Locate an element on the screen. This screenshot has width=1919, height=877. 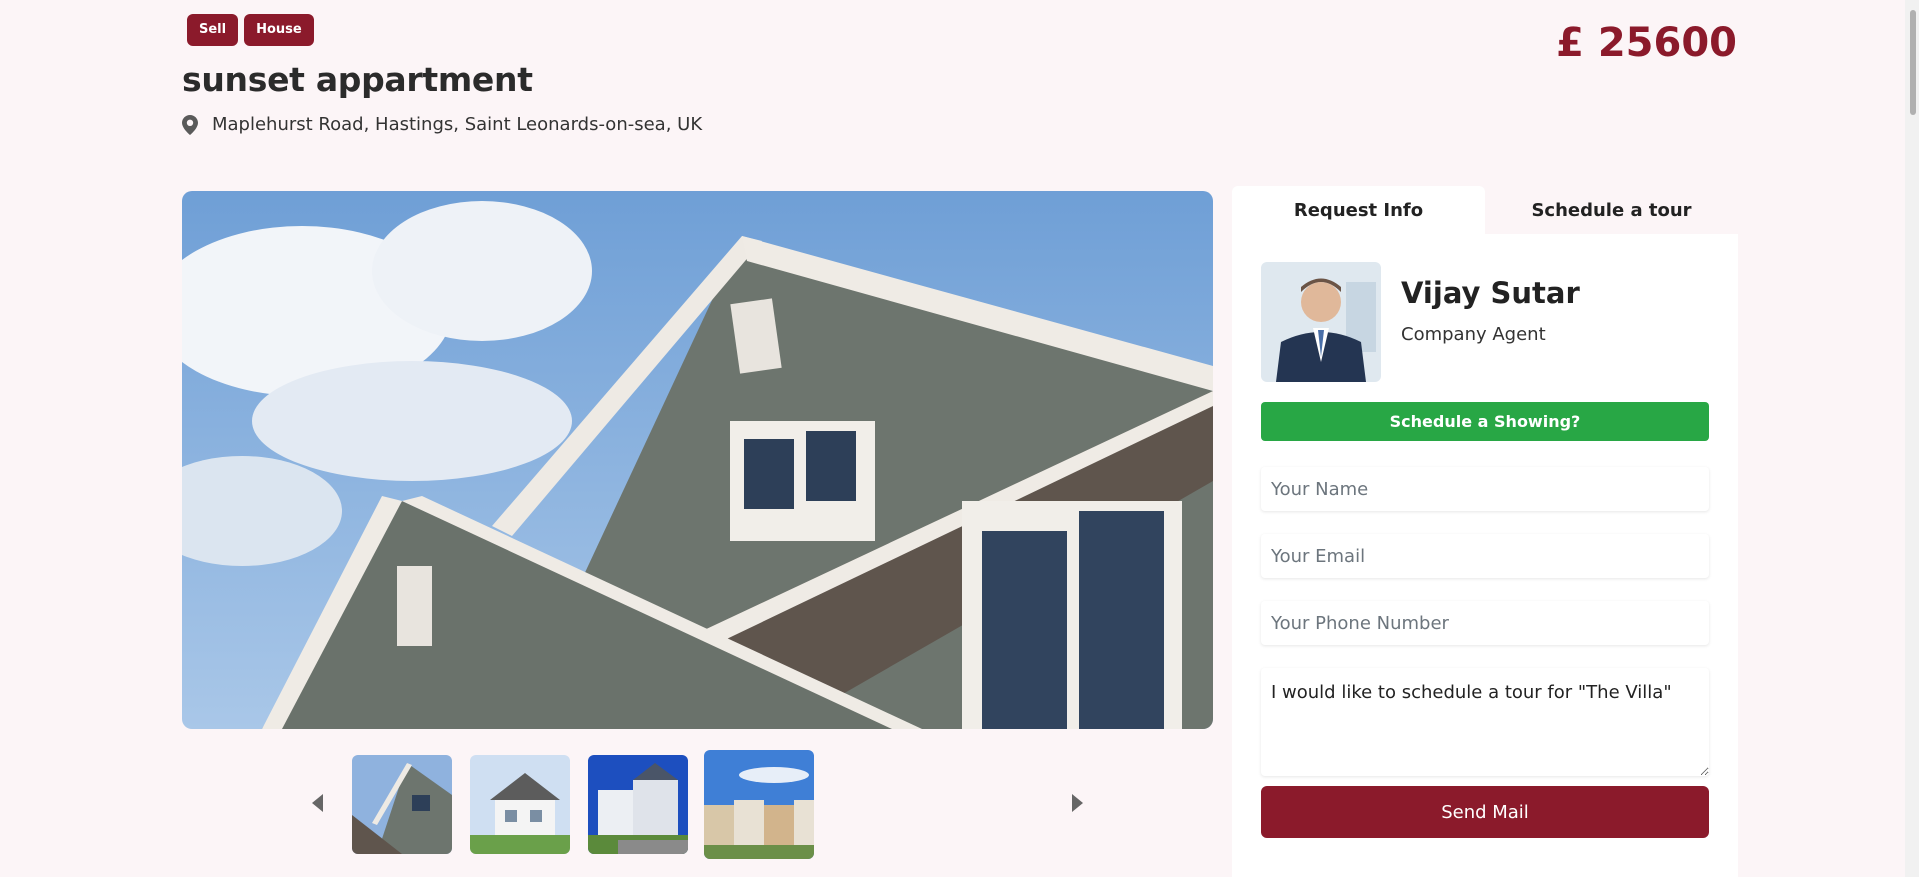
scrollbar-thumb is located at coordinates (1913, 62).